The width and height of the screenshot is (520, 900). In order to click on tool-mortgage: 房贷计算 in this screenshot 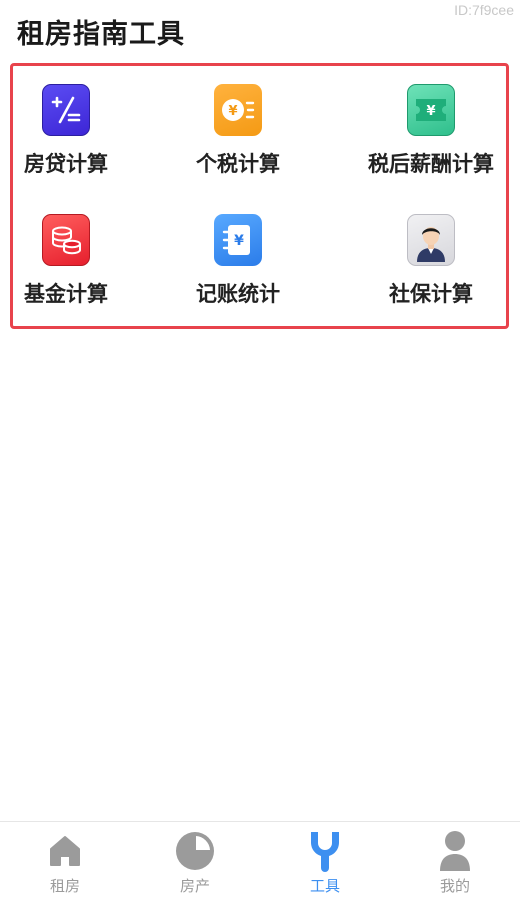, I will do `click(75, 131)`.